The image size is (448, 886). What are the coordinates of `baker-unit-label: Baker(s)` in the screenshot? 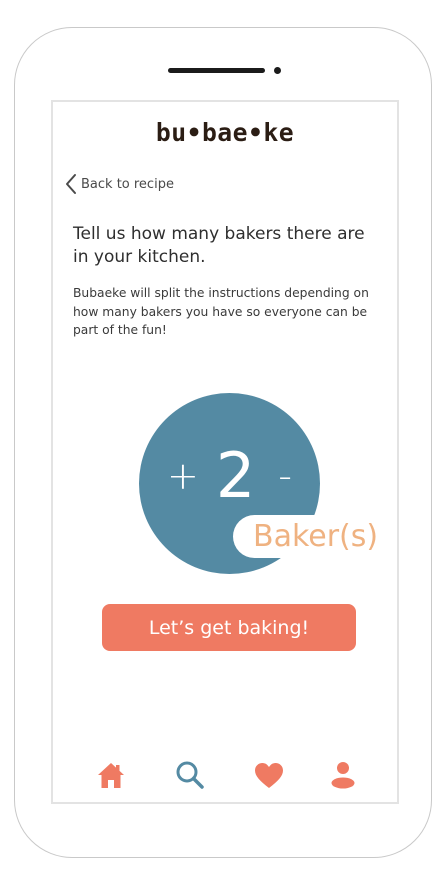 It's located at (316, 536).